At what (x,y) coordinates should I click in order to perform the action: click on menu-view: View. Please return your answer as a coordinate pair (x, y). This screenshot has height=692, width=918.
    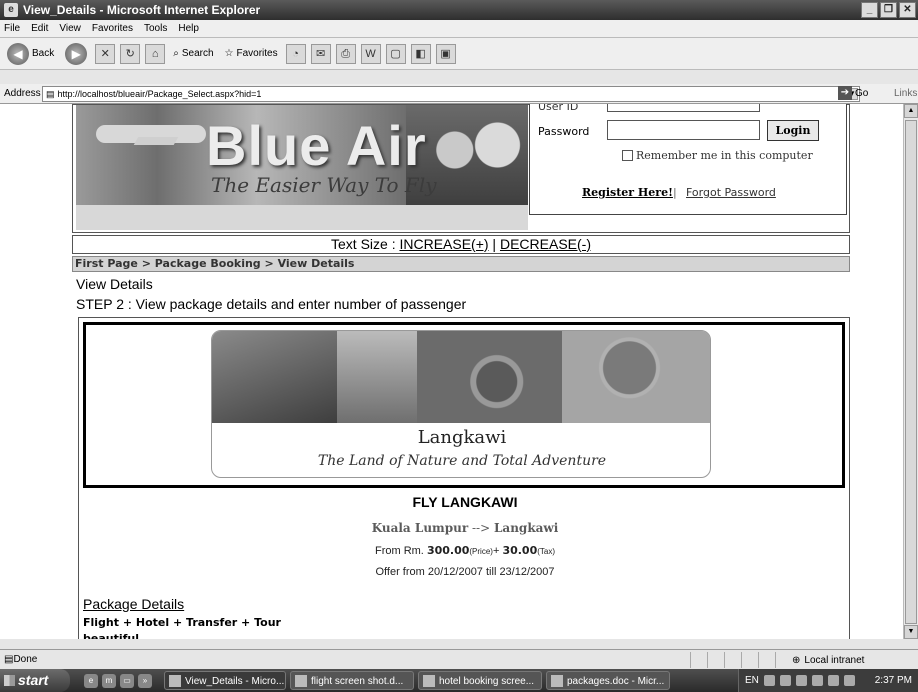
    Looking at the image, I should click on (70, 28).